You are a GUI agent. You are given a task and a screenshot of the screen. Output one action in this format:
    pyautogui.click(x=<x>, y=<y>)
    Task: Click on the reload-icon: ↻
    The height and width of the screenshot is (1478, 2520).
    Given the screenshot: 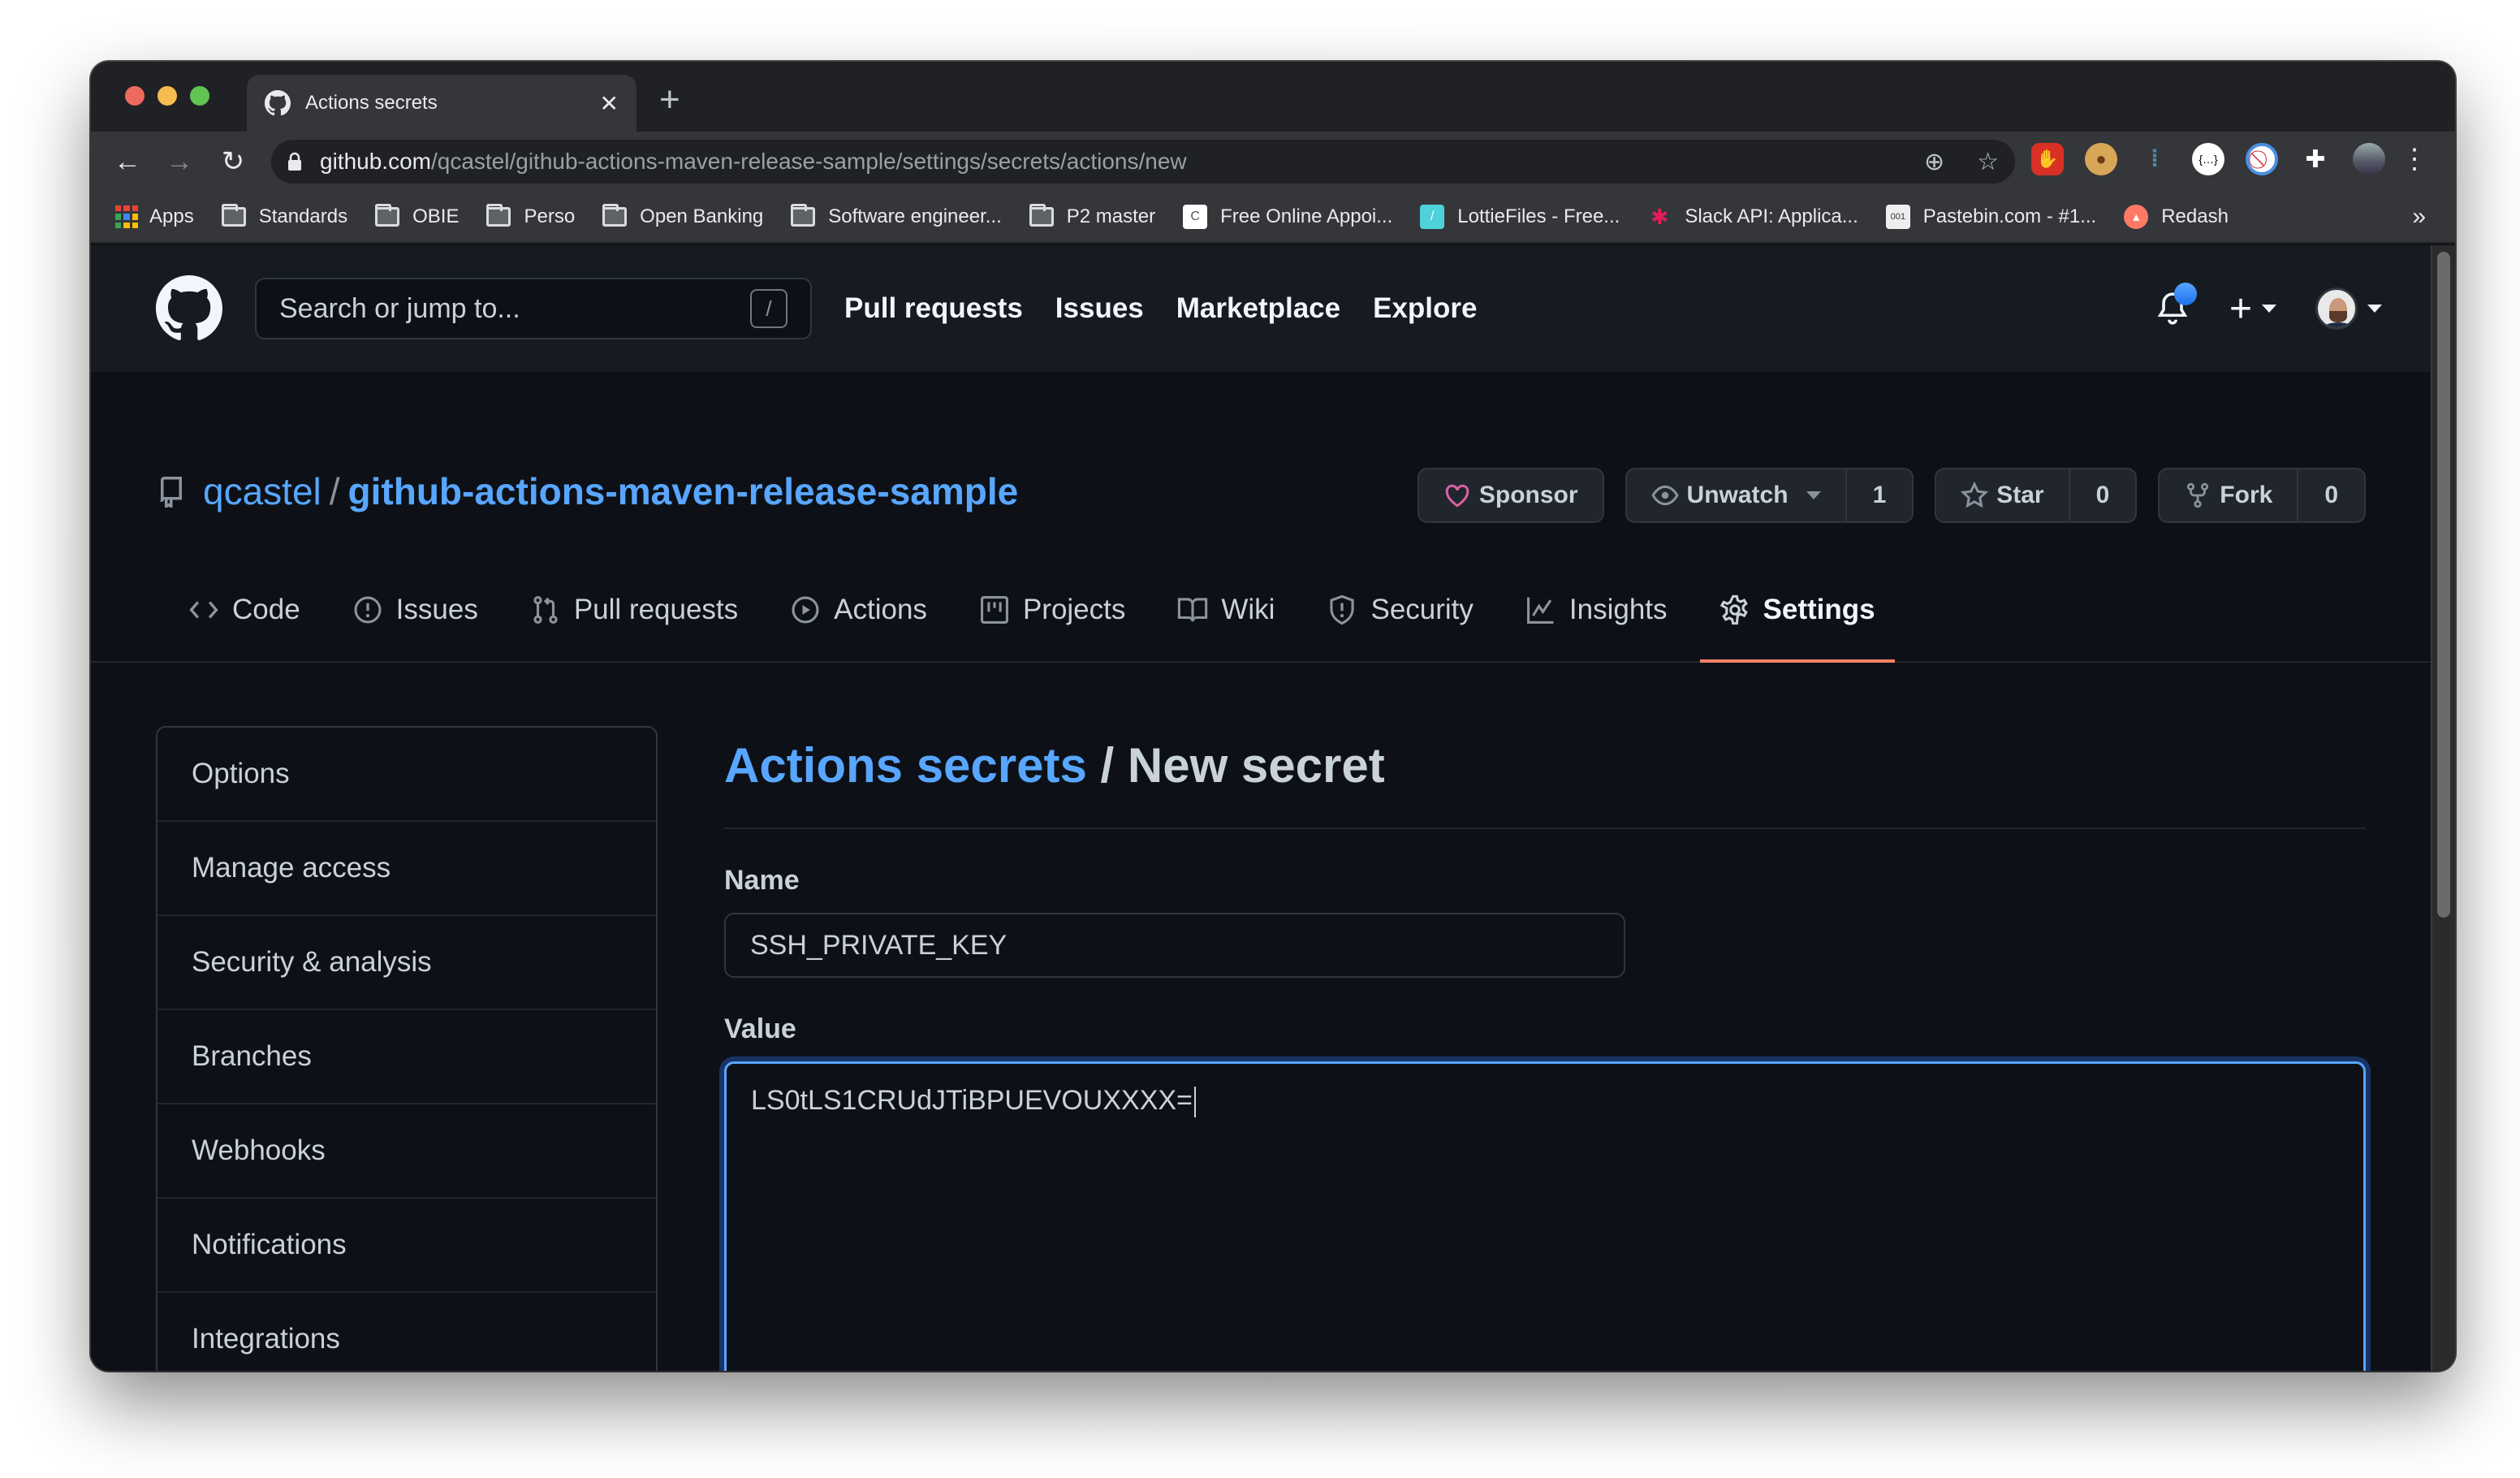 What is the action you would take?
    pyautogui.click(x=233, y=161)
    